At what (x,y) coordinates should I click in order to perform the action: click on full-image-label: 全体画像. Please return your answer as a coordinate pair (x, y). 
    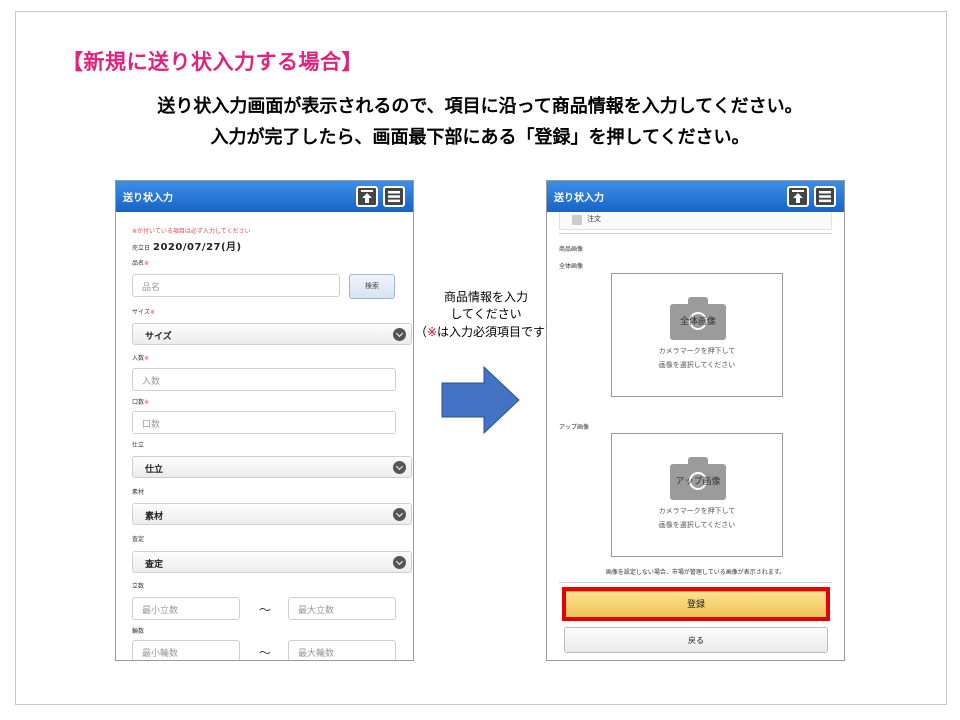
    Looking at the image, I should click on (571, 266).